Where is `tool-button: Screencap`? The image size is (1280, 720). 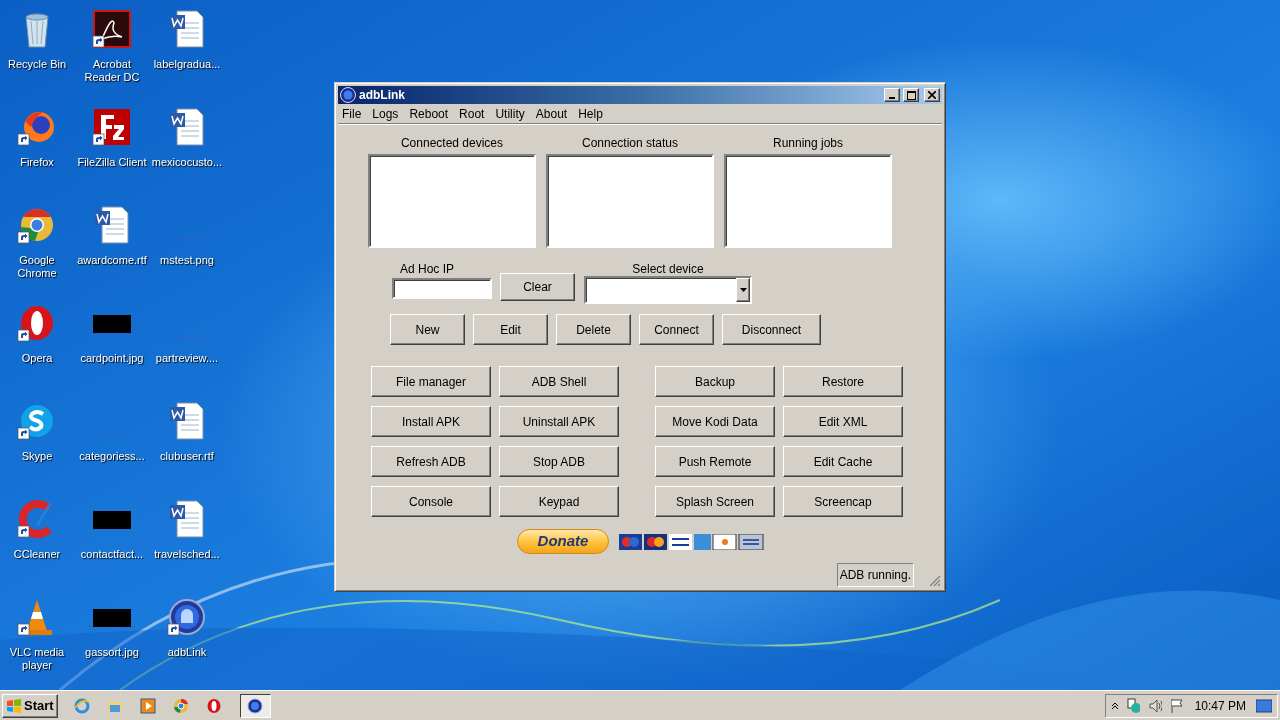
tool-button: Screencap is located at coordinates (843, 501).